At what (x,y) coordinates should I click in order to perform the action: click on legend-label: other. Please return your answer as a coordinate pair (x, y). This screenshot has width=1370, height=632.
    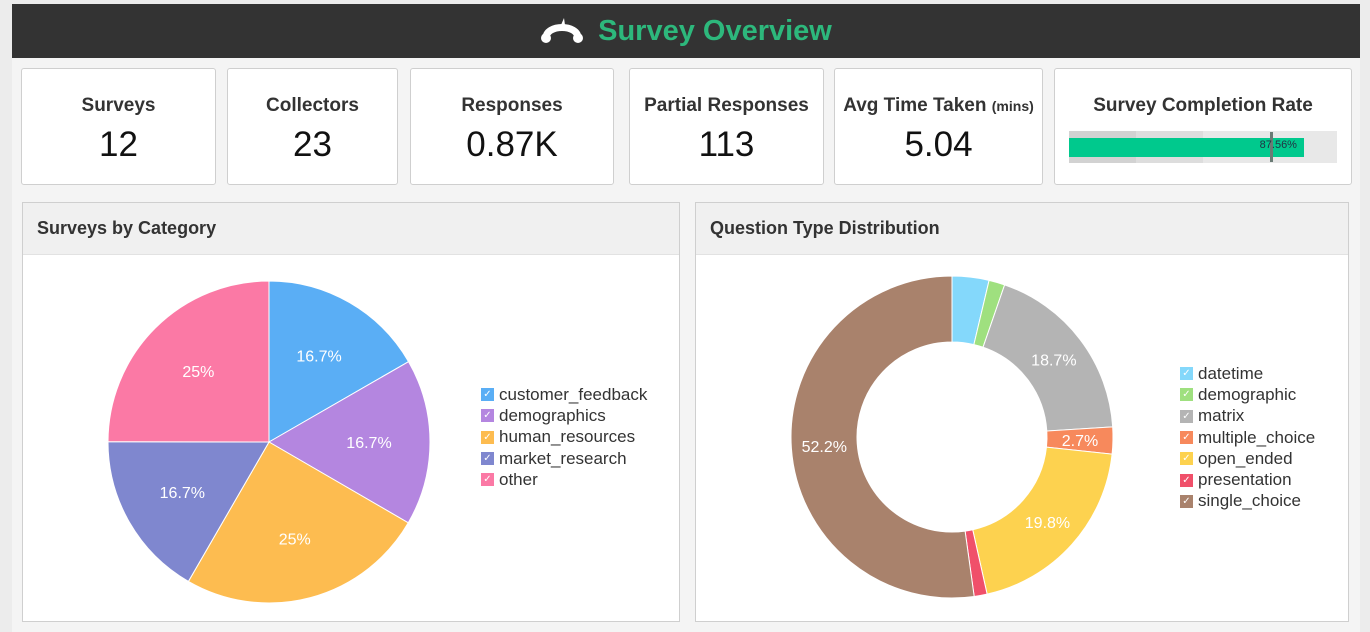
    Looking at the image, I should click on (518, 479).